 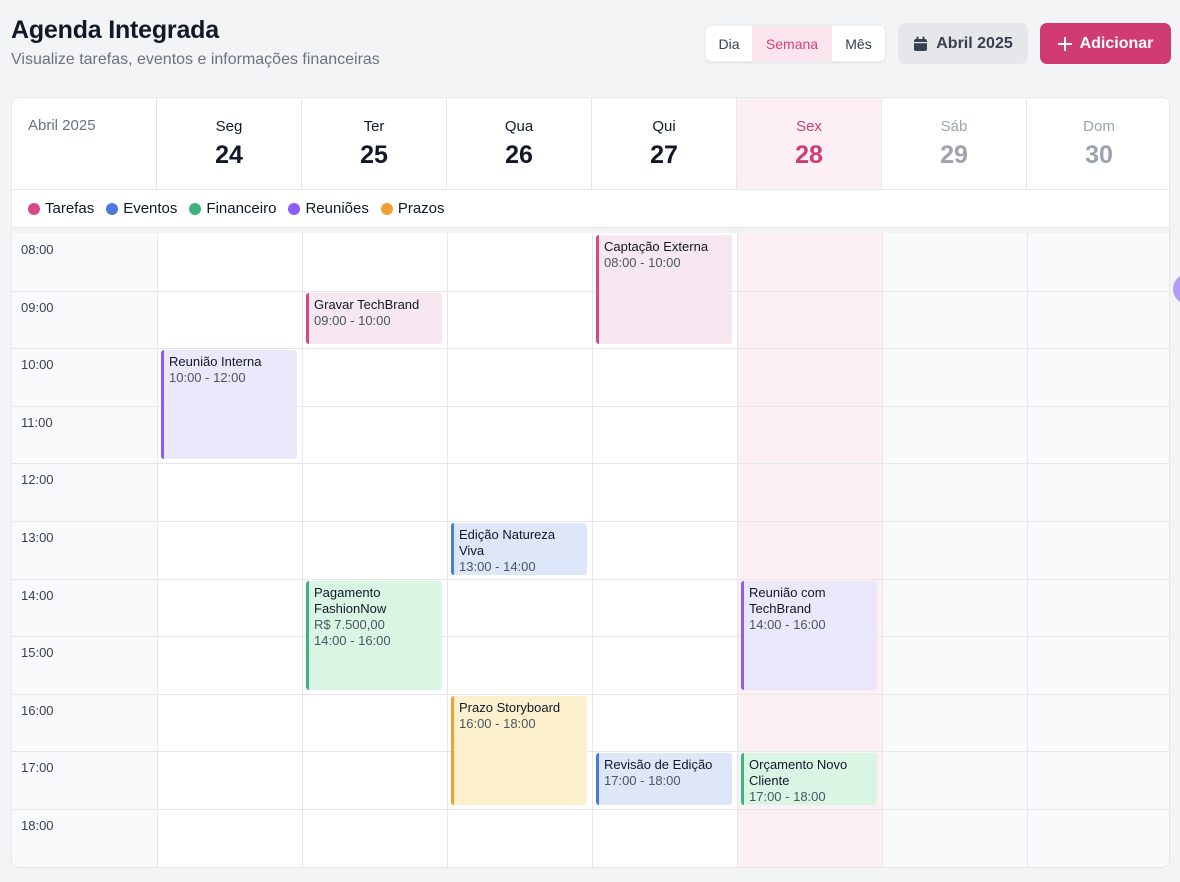 I want to click on legend-item-1: Eventos, so click(x=141, y=208).